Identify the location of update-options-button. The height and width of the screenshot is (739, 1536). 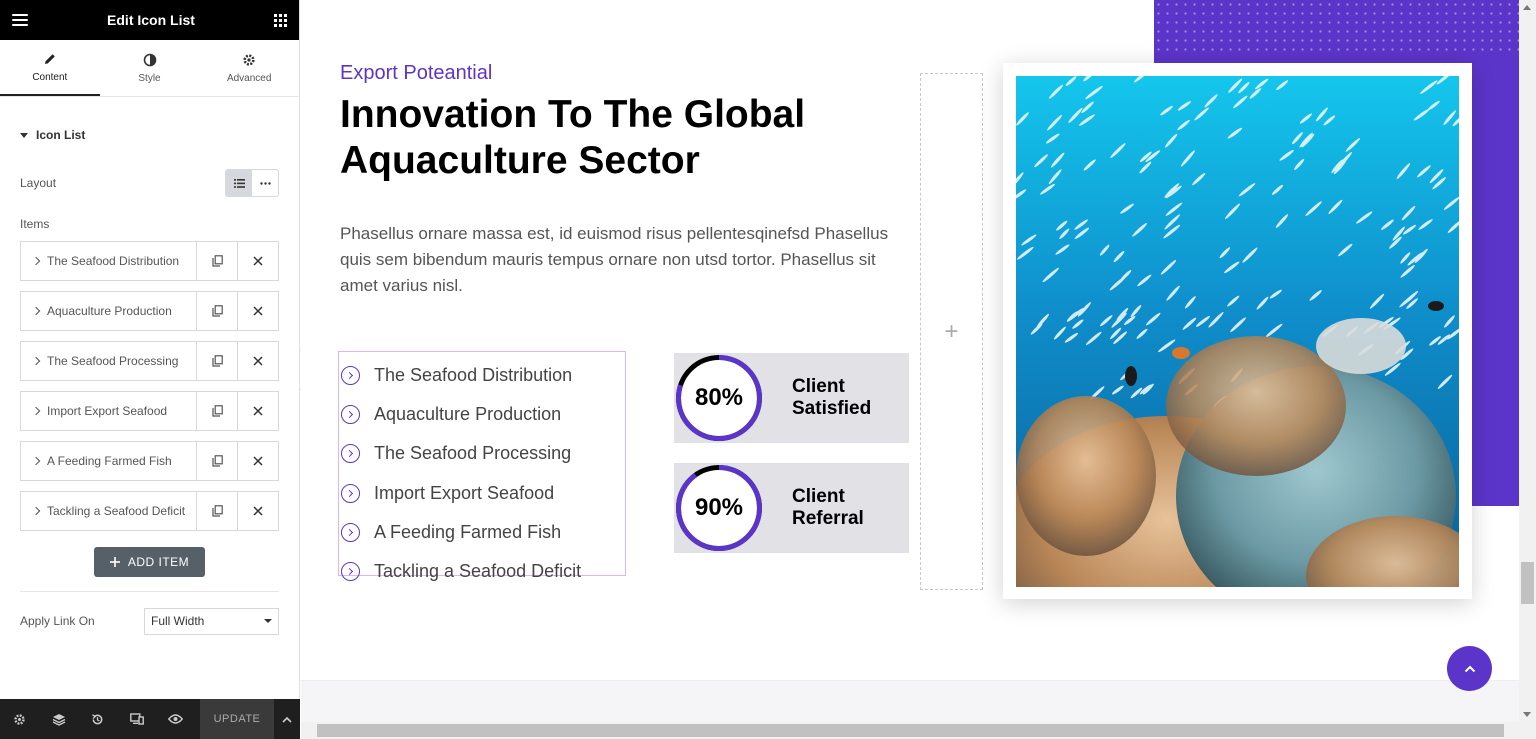
(287, 719).